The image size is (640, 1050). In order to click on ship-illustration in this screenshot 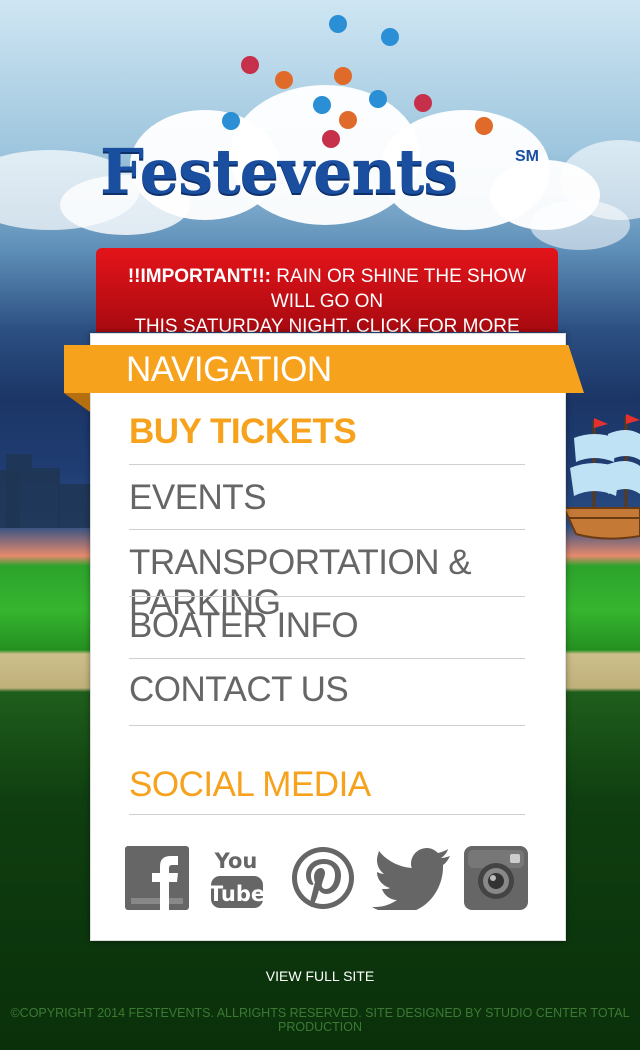, I will do `click(602, 477)`.